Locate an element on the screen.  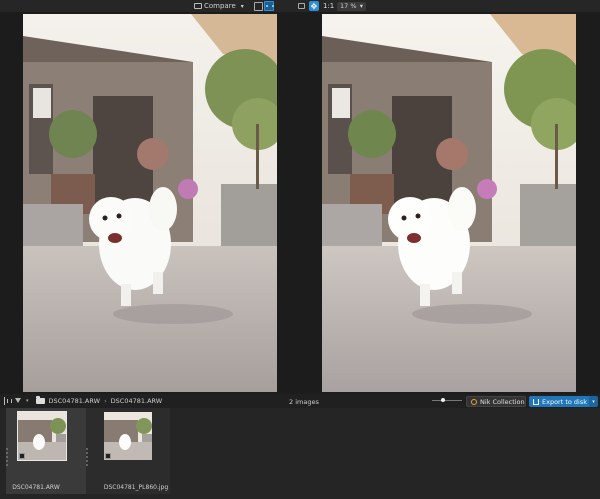
filmstrip-item-label: DSC04781_PL860.jpg is located at coordinates (136, 487).